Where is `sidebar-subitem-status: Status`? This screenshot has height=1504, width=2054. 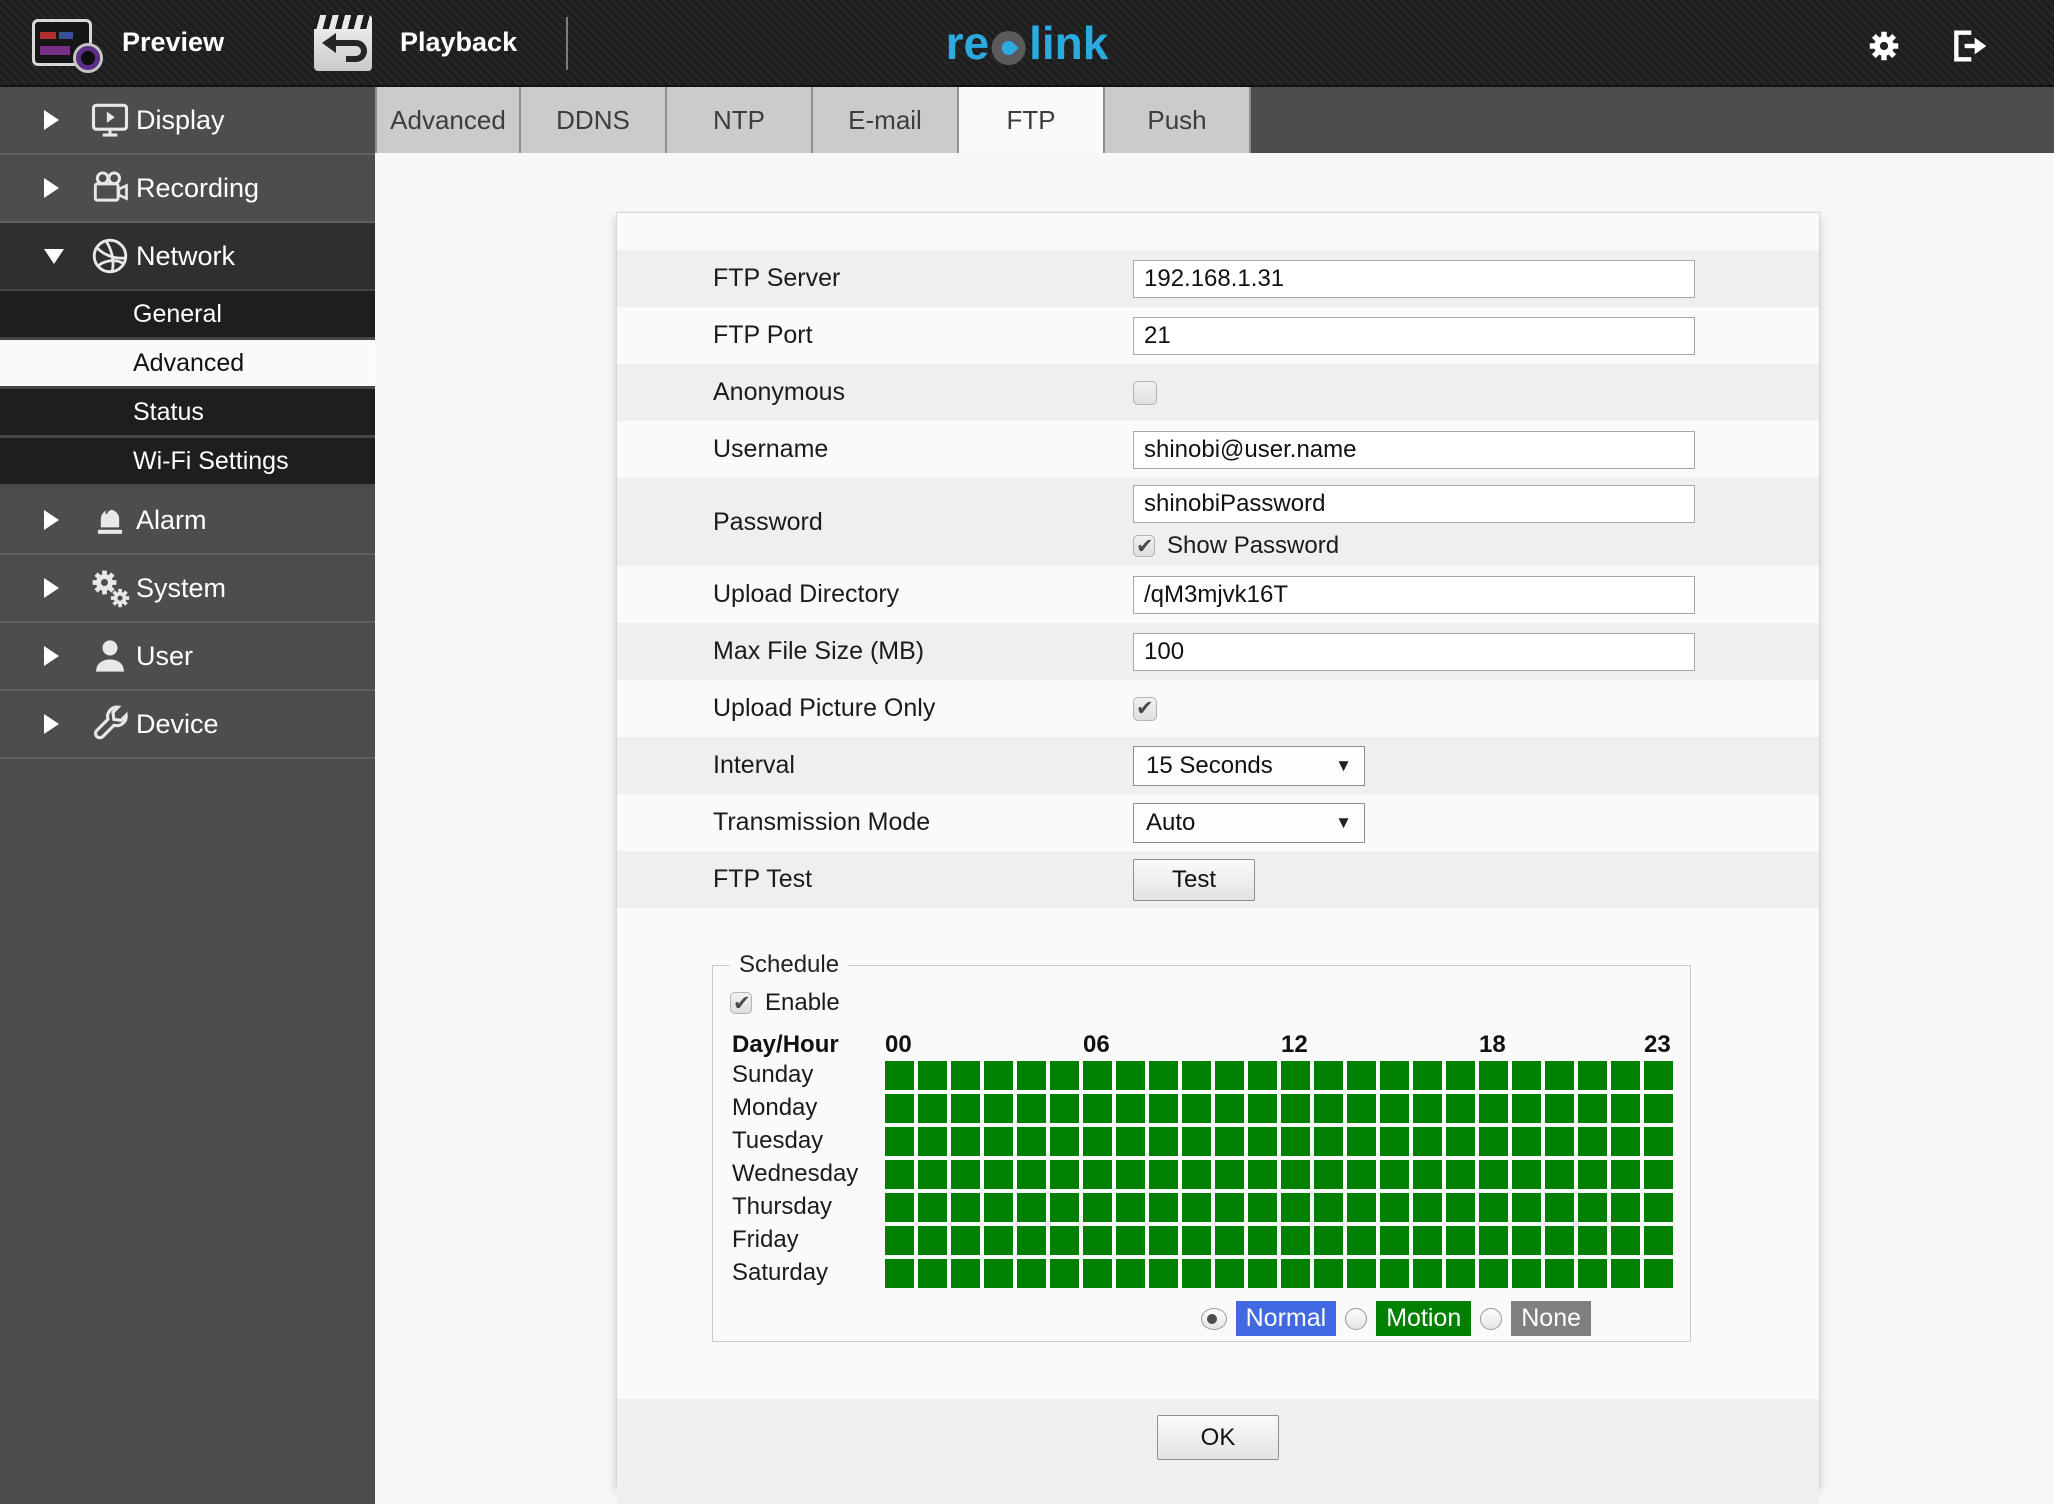
sidebar-subitem-status: Status is located at coordinates (187, 413).